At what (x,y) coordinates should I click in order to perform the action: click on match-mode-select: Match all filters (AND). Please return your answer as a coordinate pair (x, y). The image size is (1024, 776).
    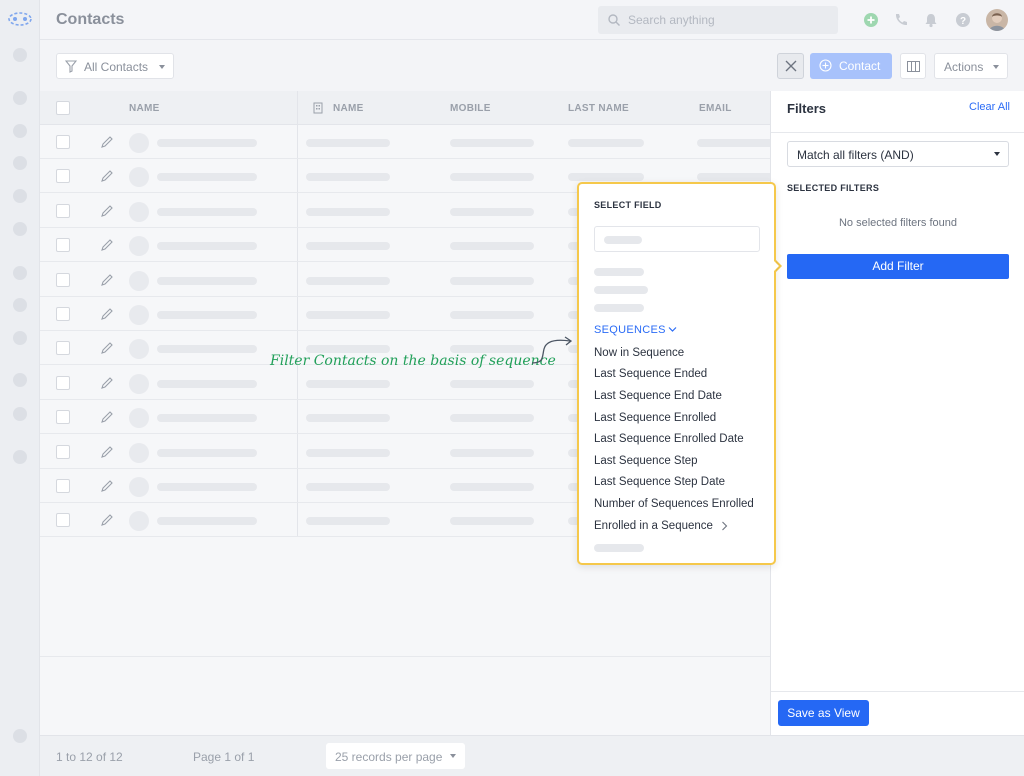
    Looking at the image, I should click on (898, 154).